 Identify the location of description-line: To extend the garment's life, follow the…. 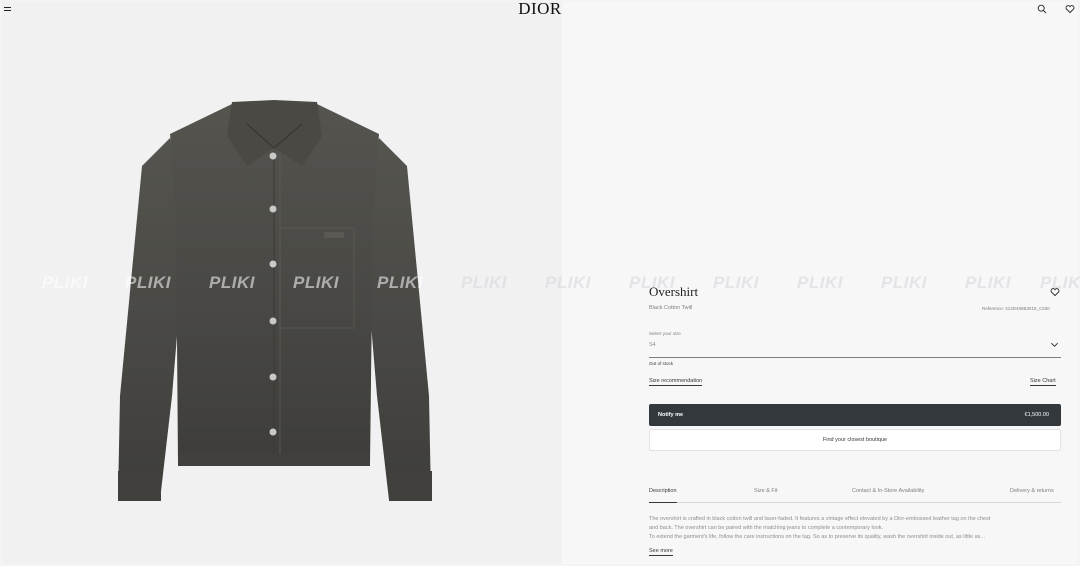
(817, 537).